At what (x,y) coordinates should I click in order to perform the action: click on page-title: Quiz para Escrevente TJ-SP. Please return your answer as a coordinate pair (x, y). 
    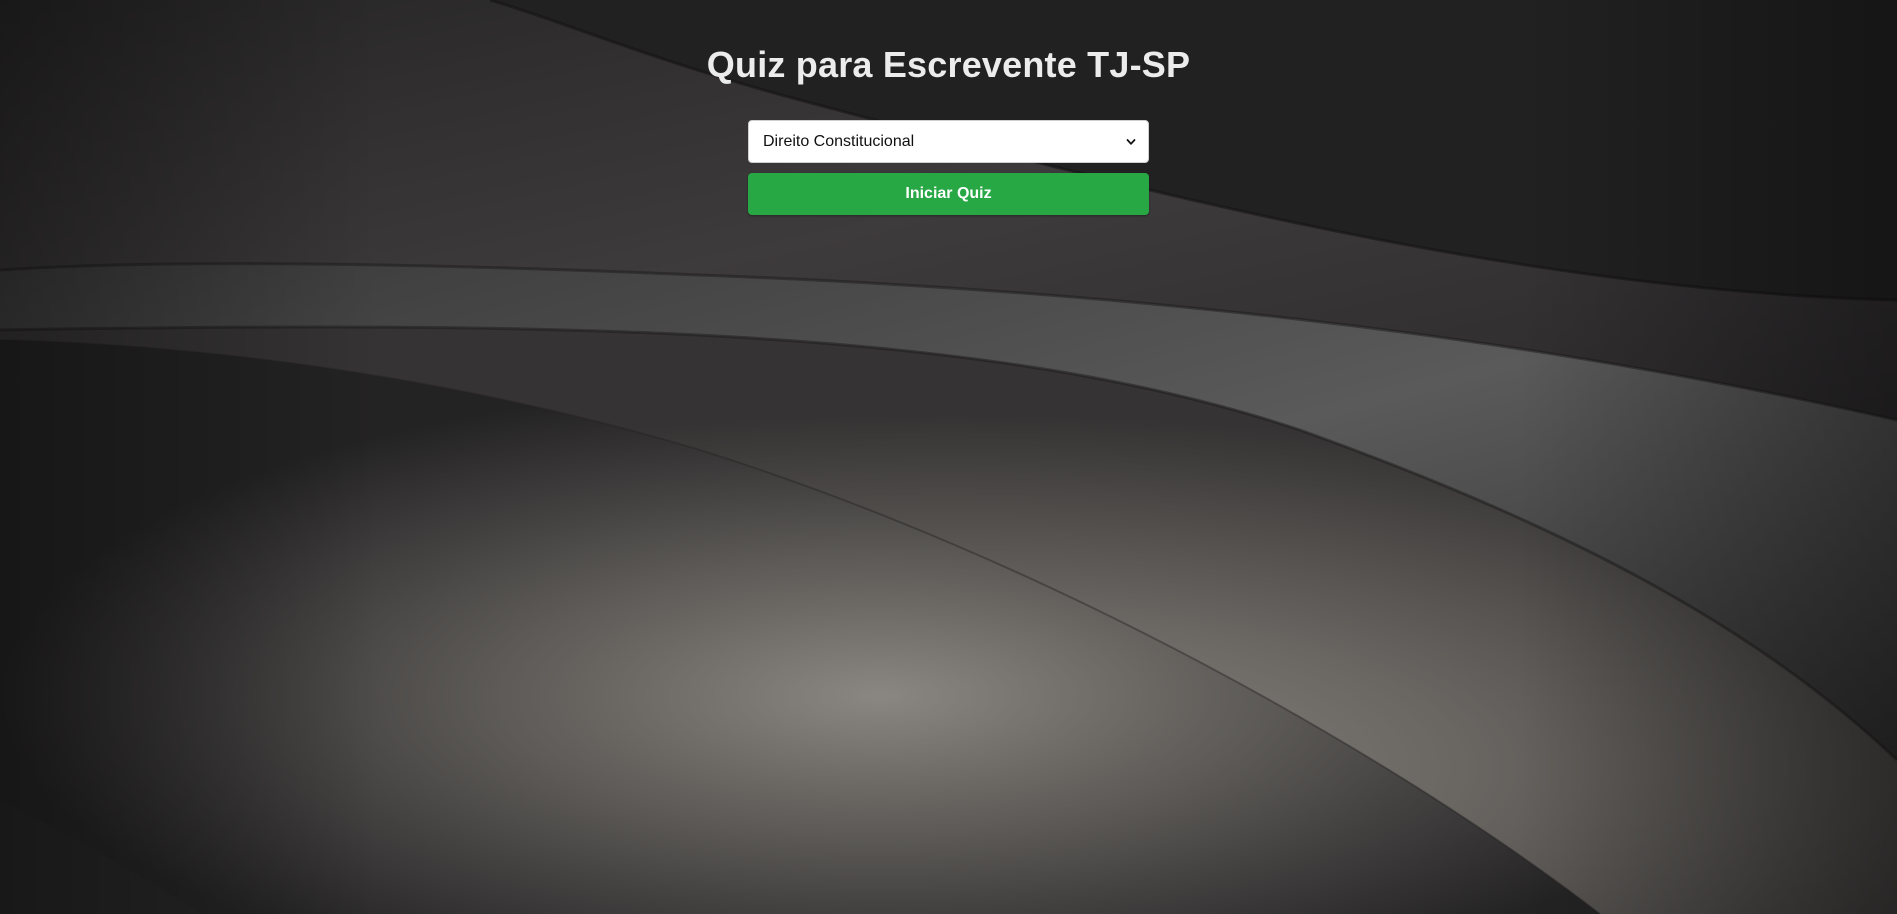
    Looking at the image, I should click on (948, 64).